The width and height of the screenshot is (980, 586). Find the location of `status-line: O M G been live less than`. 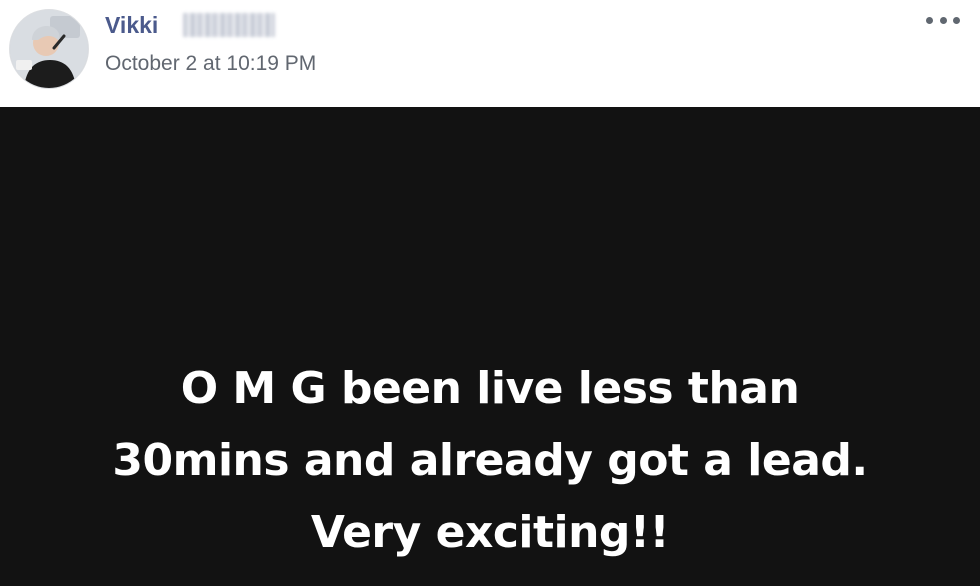

status-line: O M G been live less than is located at coordinates (490, 388).